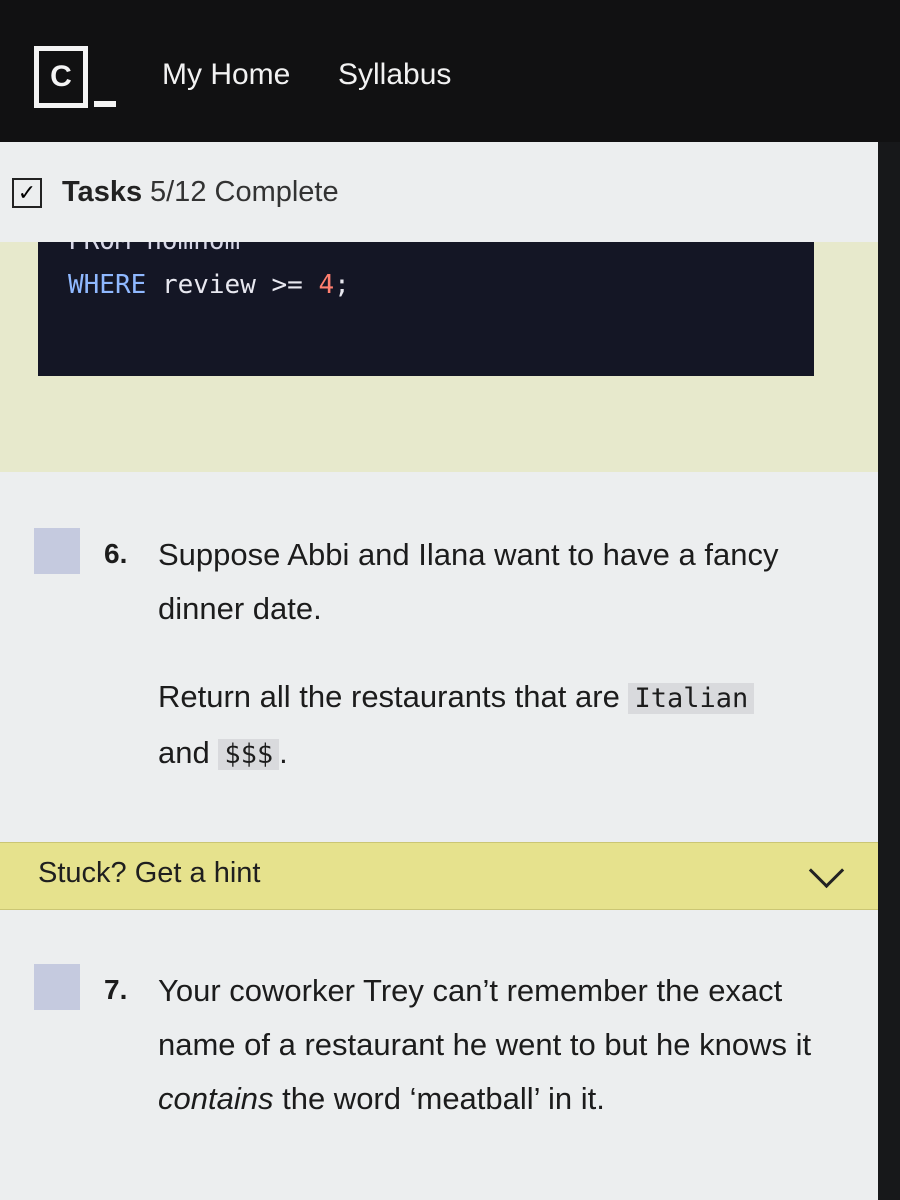 The image size is (900, 1200). I want to click on codecademy-logo: C, so click(61, 77).